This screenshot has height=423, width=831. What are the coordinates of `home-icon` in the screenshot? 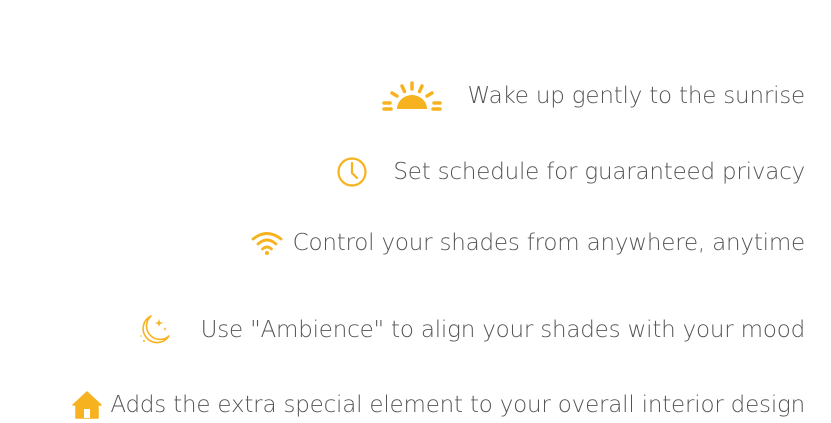 It's located at (87, 405).